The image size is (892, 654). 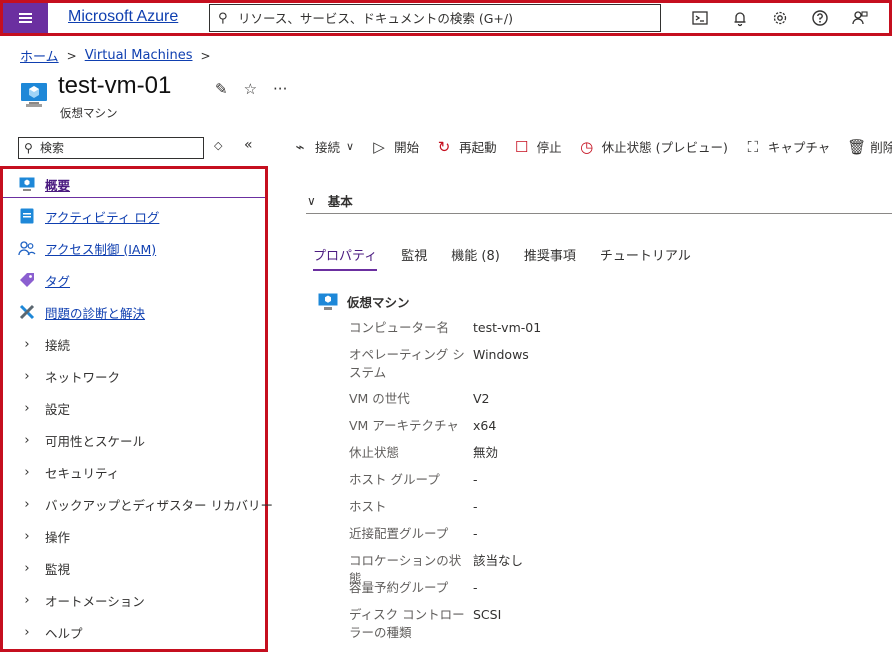 I want to click on sidebar-item-diagnose: 問題の診断と解決, so click(x=81, y=312).